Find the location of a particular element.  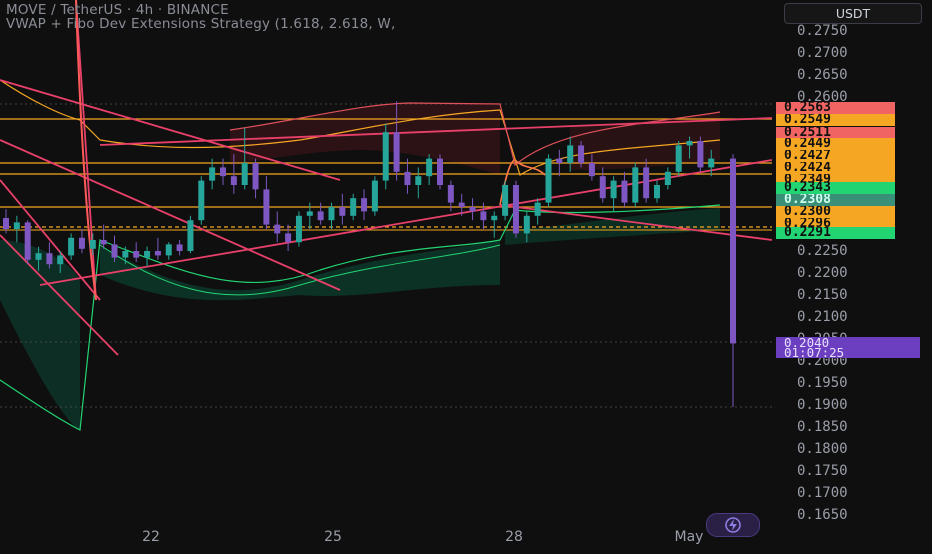

price-tick-label: 0.1750 is located at coordinates (822, 471).